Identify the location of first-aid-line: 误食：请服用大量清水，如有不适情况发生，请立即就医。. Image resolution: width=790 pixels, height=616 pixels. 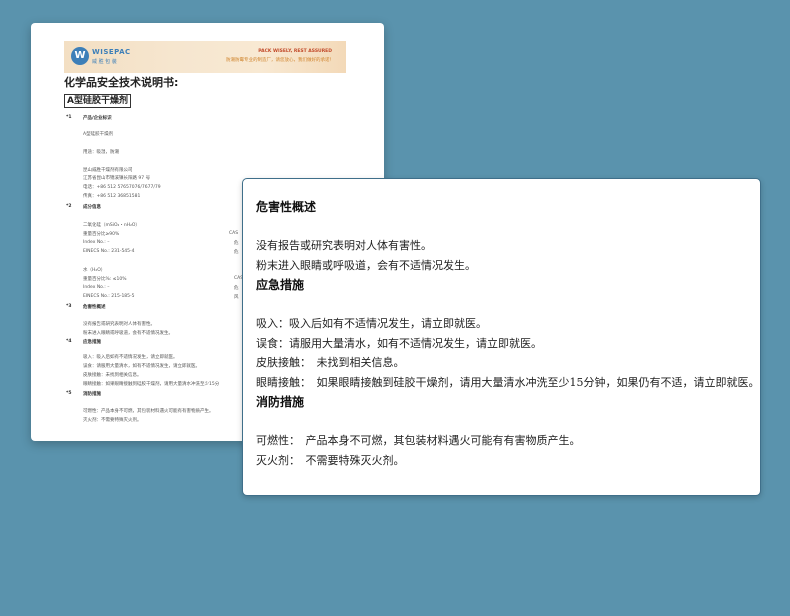
(399, 343).